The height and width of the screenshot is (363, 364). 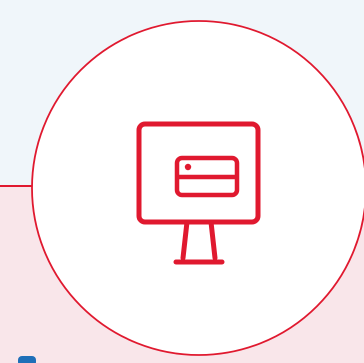 What do you see at coordinates (188, 167) in the screenshot?
I see `credit-card-chip` at bounding box center [188, 167].